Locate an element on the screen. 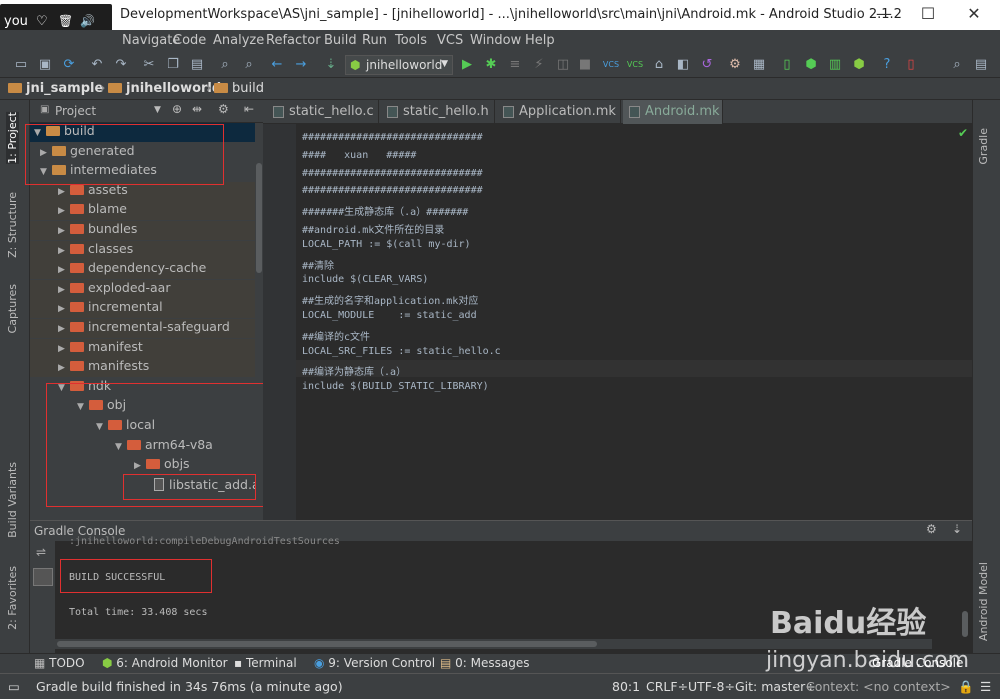 The height and width of the screenshot is (699, 1000). tab-messages: ▤ 0: Messages is located at coordinates (485, 663).